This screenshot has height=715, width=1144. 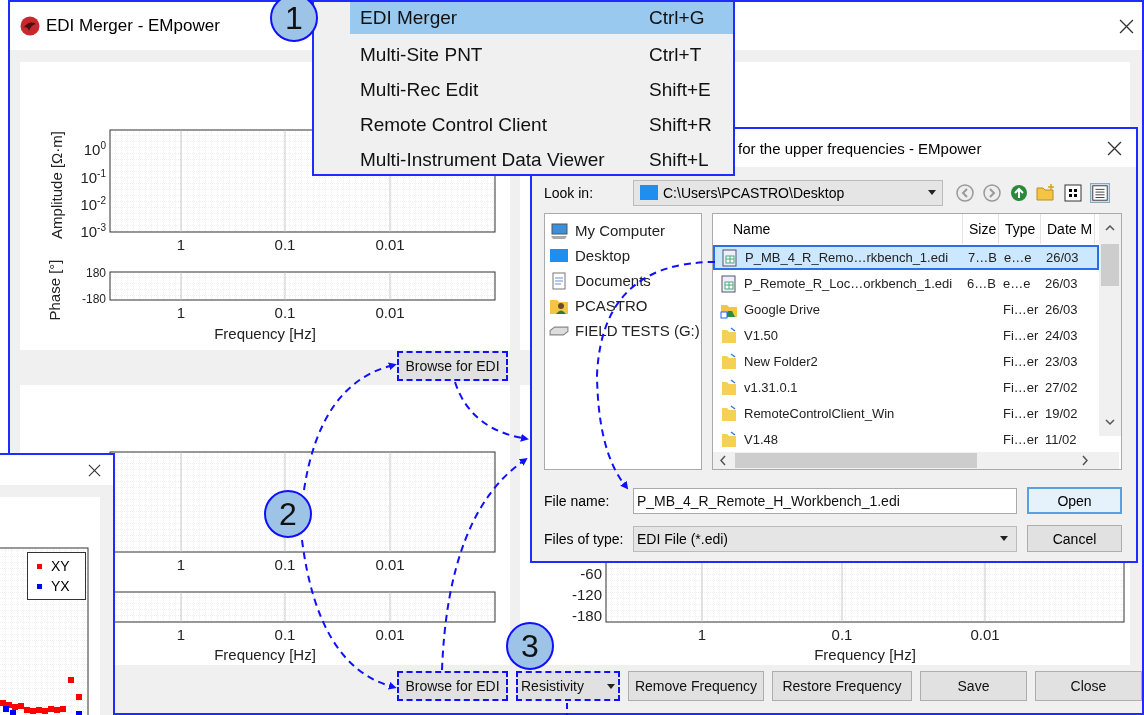 What do you see at coordinates (567, 708) in the screenshot?
I see `dashed-line` at bounding box center [567, 708].